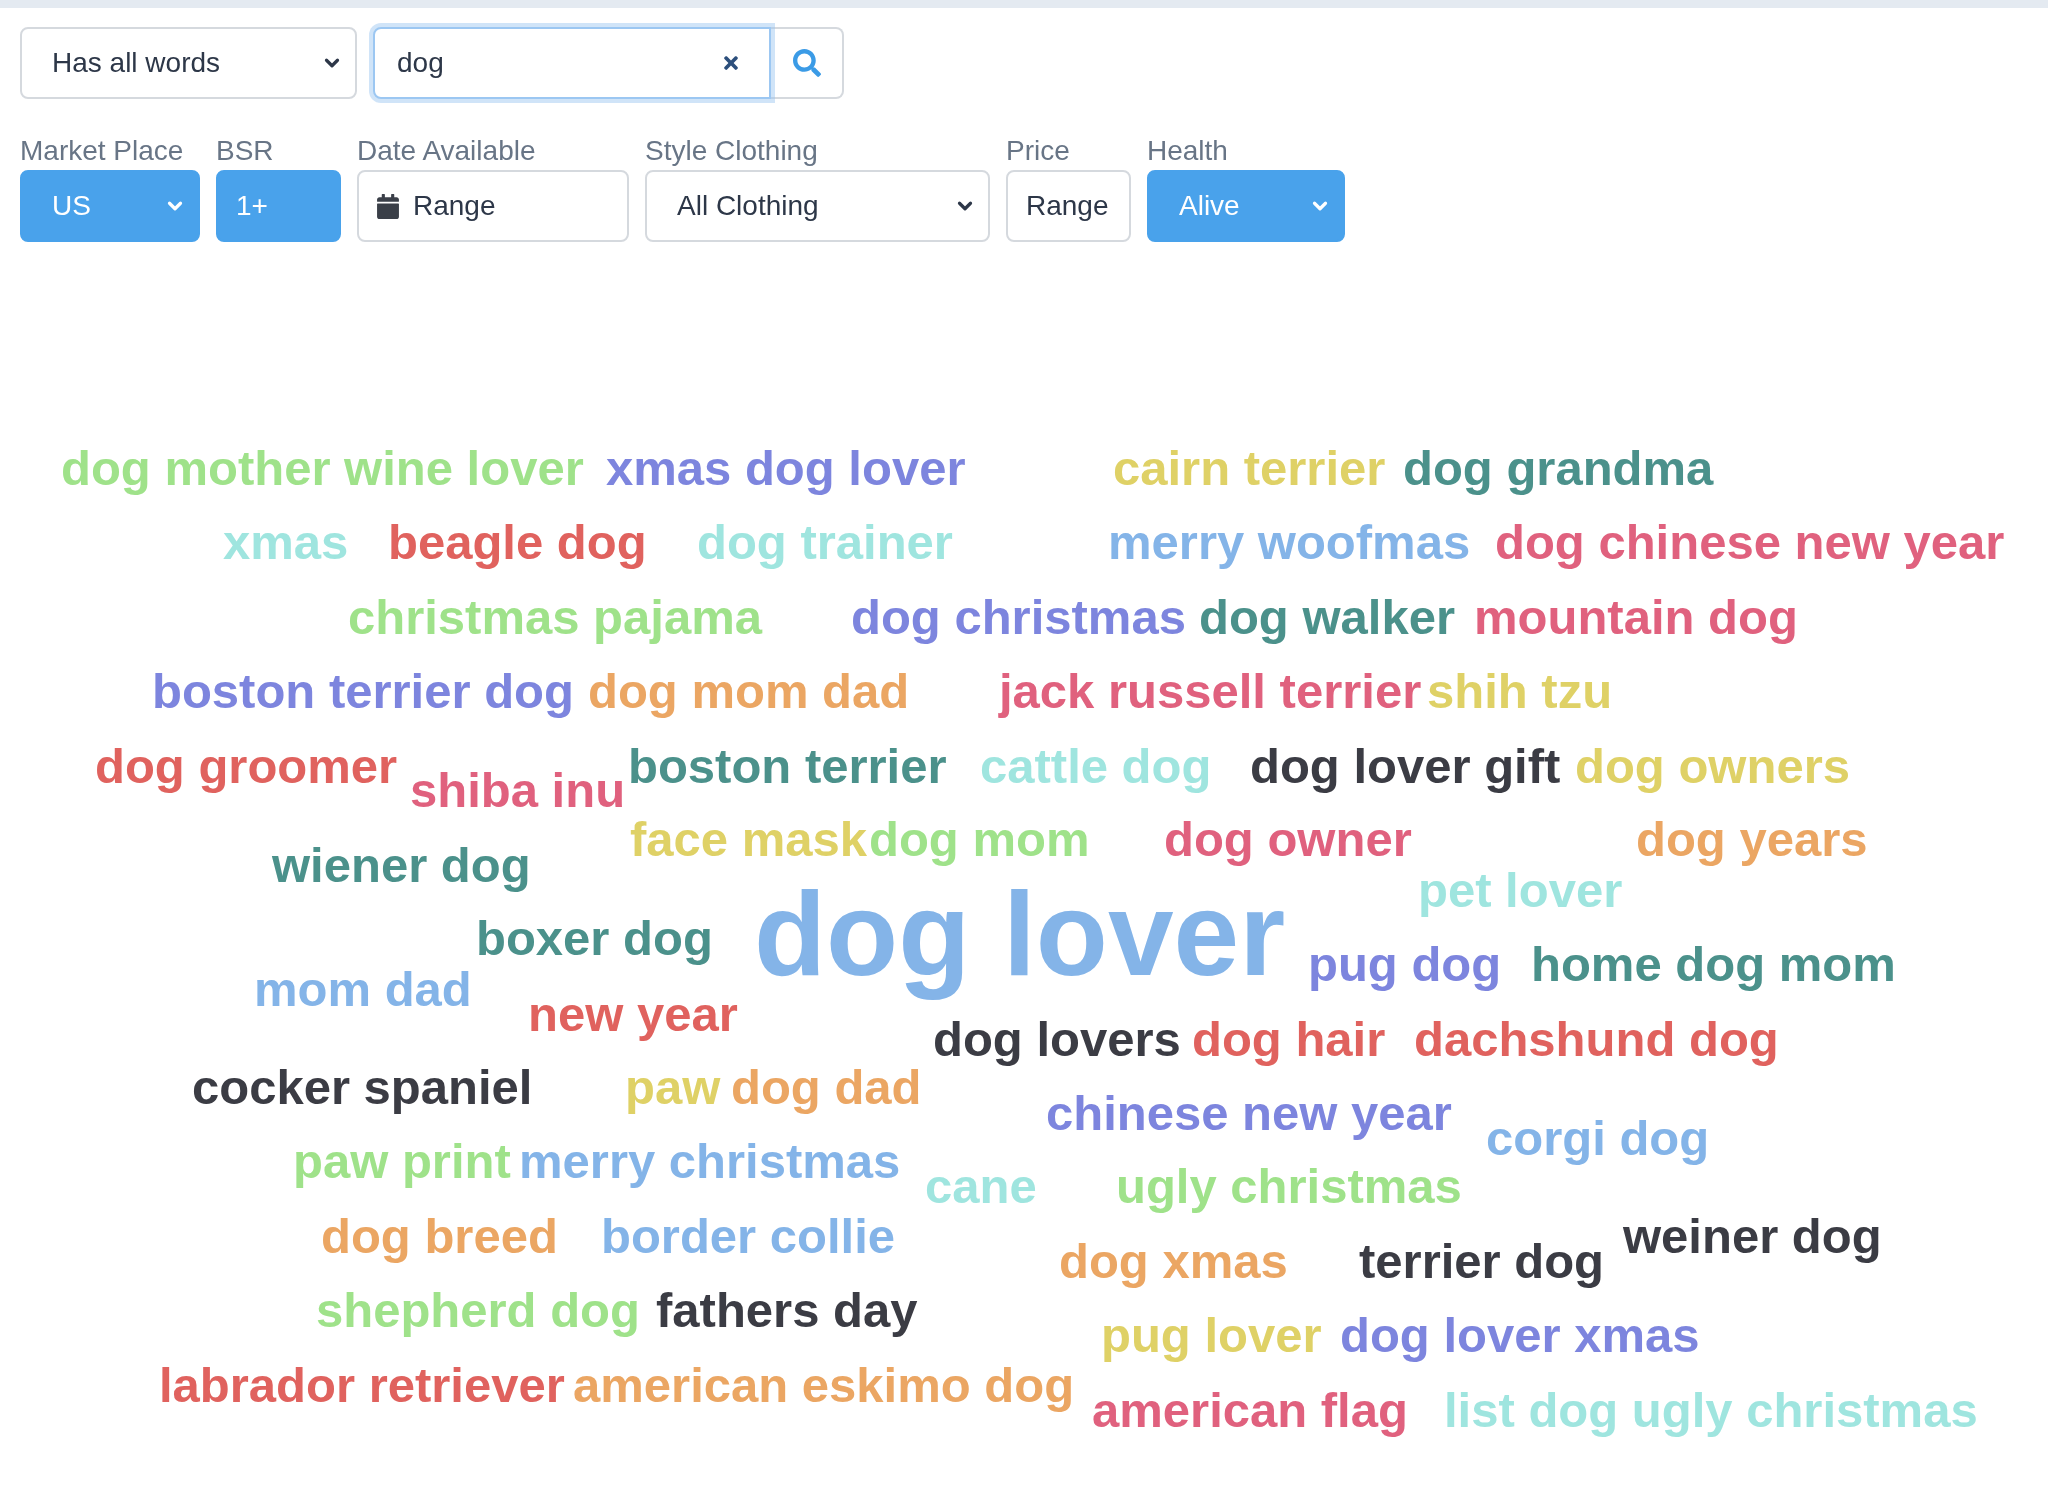  Describe the element at coordinates (322, 468) in the screenshot. I see `cloud-word: dog mother wine lover` at that location.